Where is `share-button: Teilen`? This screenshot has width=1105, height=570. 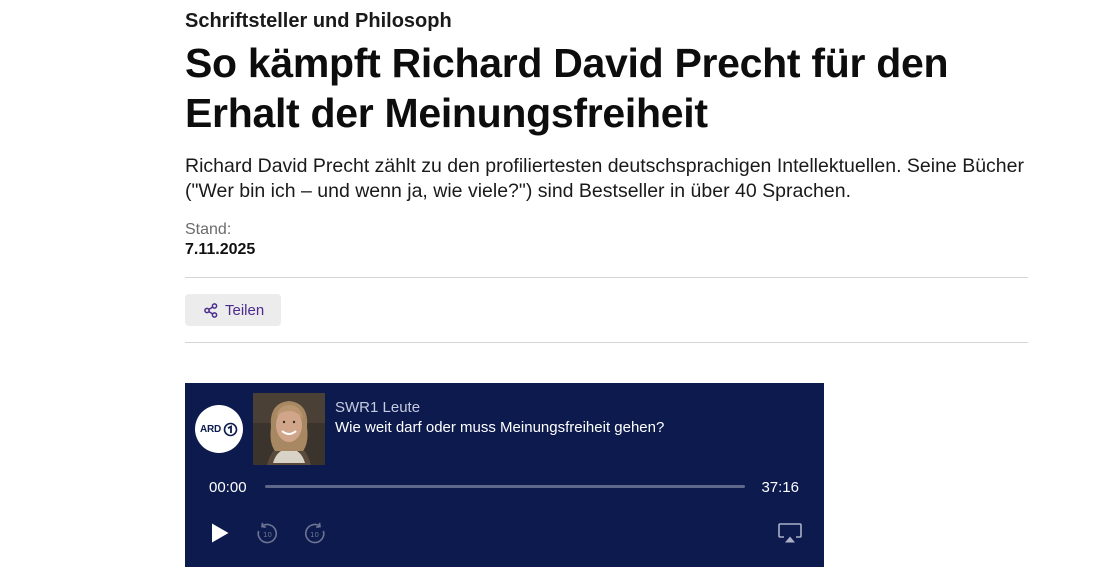 share-button: Teilen is located at coordinates (233, 310).